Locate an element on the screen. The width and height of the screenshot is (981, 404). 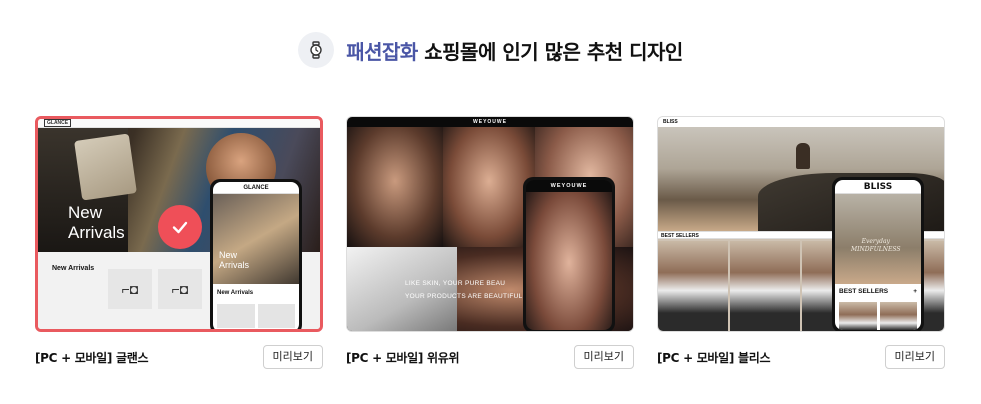
mobile-hero is located at coordinates (256, 239).